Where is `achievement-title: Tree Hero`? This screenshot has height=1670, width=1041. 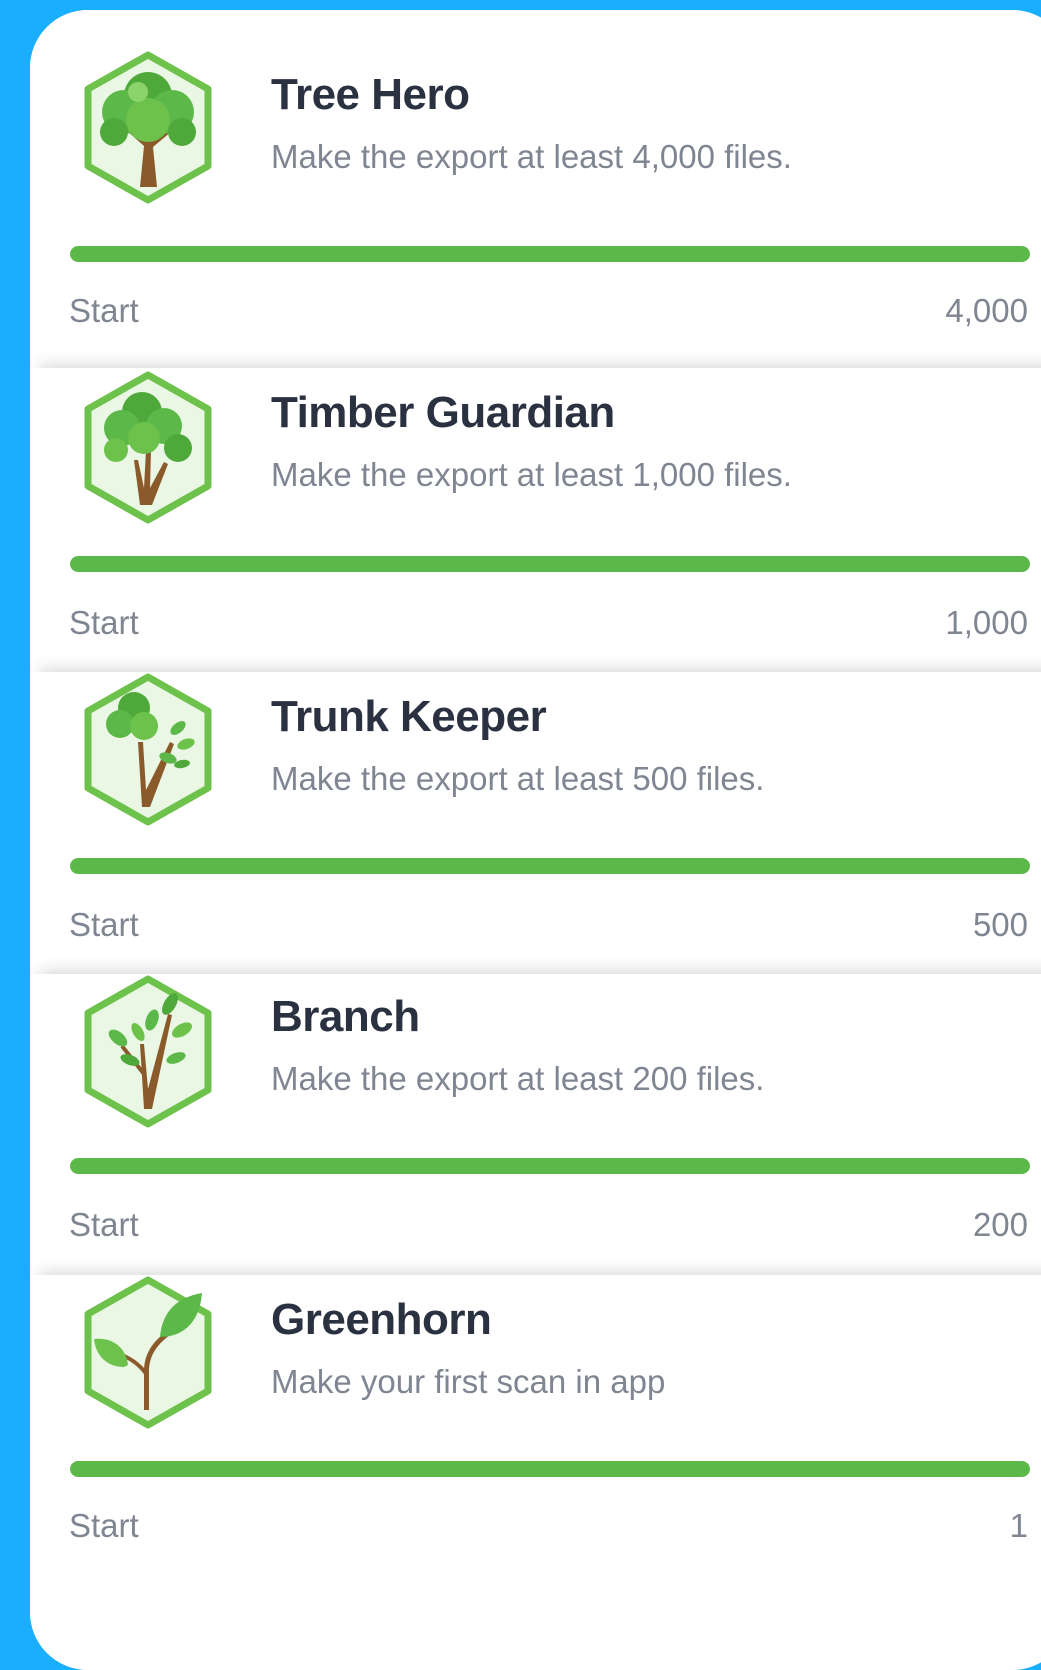
achievement-title: Tree Hero is located at coordinates (370, 94).